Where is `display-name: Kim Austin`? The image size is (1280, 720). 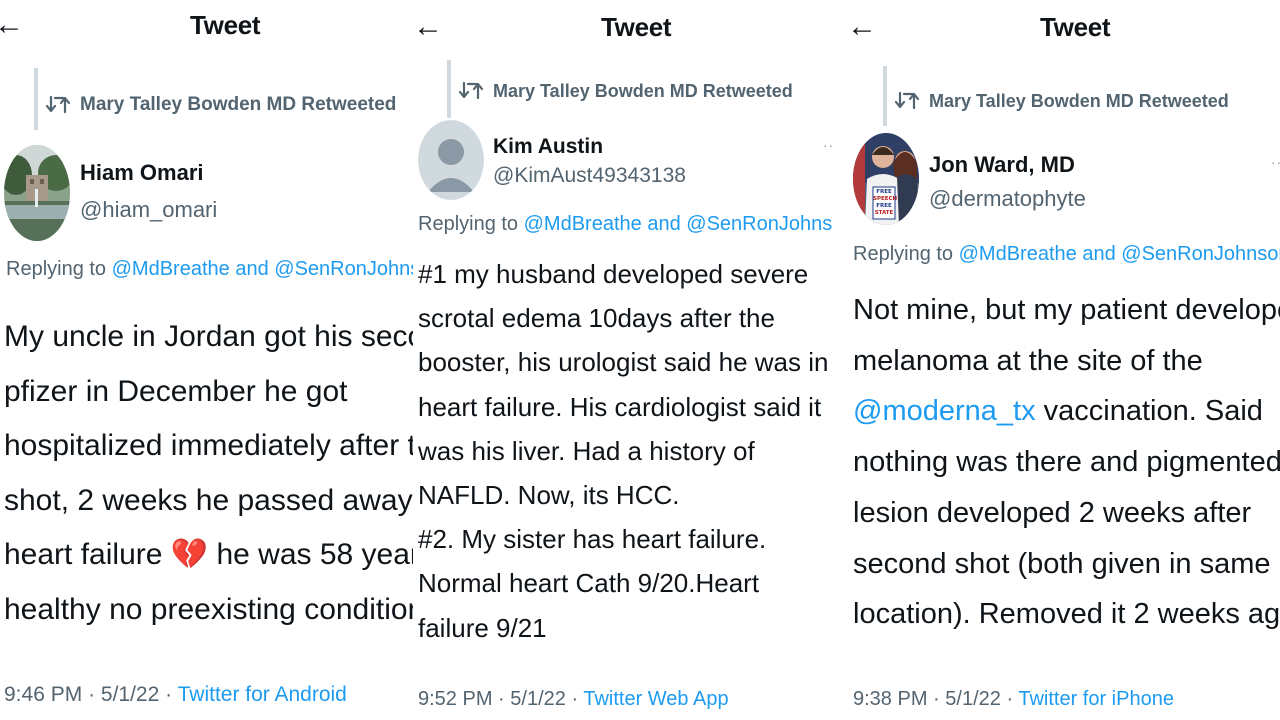
display-name: Kim Austin is located at coordinates (548, 147).